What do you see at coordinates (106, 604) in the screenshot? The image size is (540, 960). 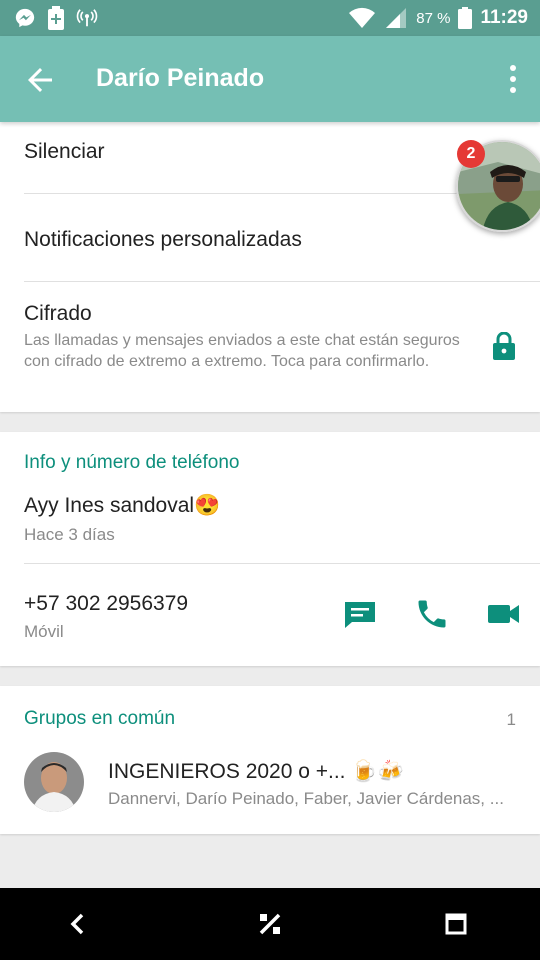 I see `phone-number: +57 302 2956379` at bounding box center [106, 604].